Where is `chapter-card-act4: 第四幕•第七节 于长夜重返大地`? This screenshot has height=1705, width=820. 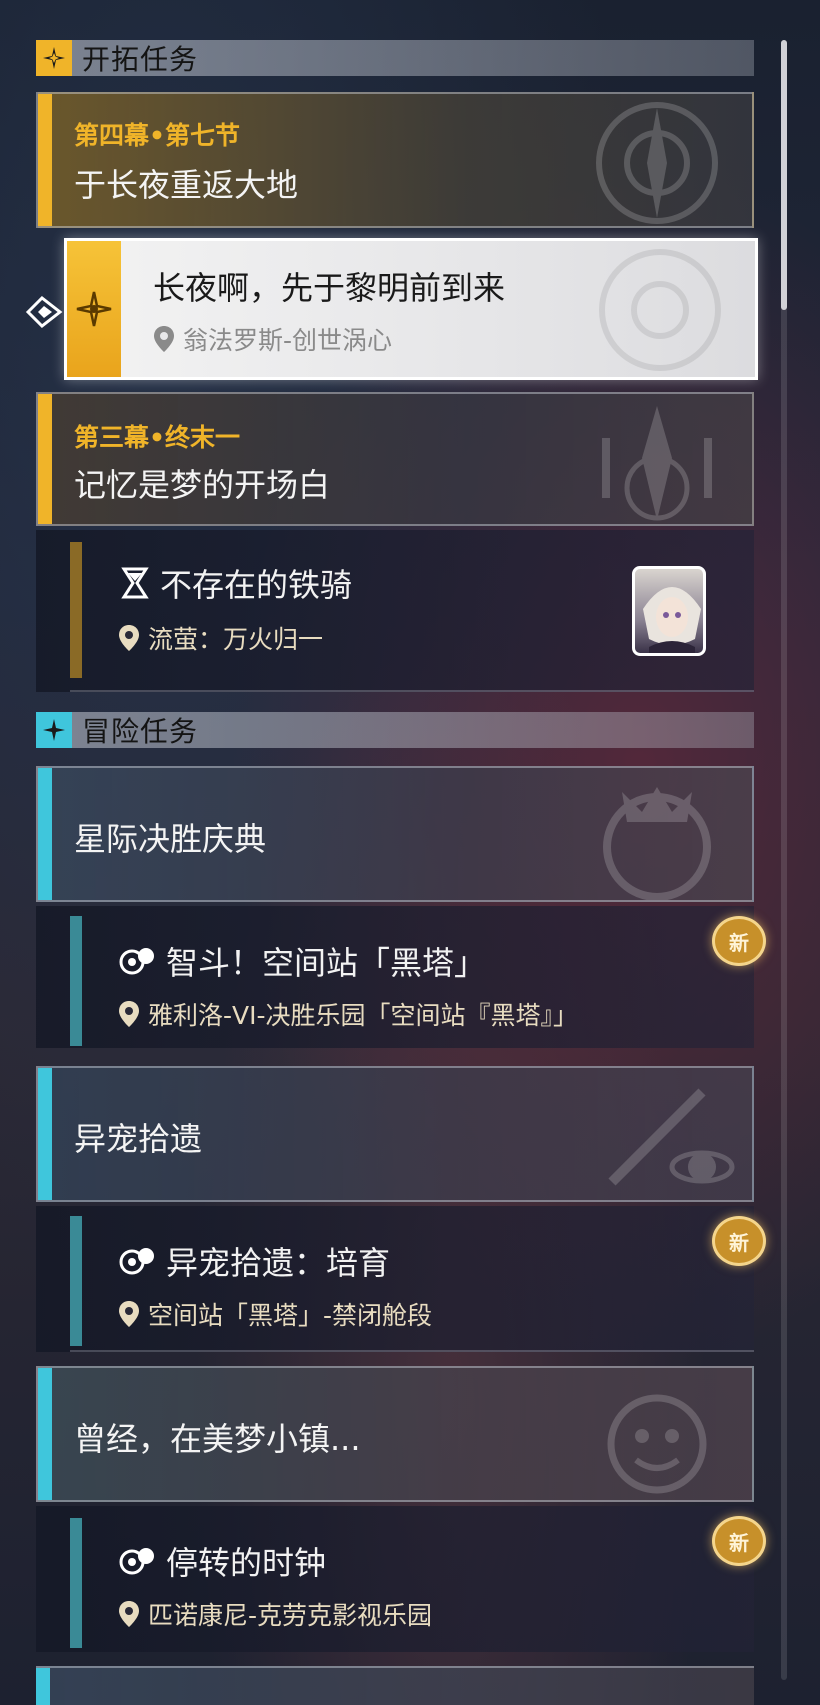
chapter-card-act4: 第四幕•第七节 于长夜重返大地 is located at coordinates (395, 160).